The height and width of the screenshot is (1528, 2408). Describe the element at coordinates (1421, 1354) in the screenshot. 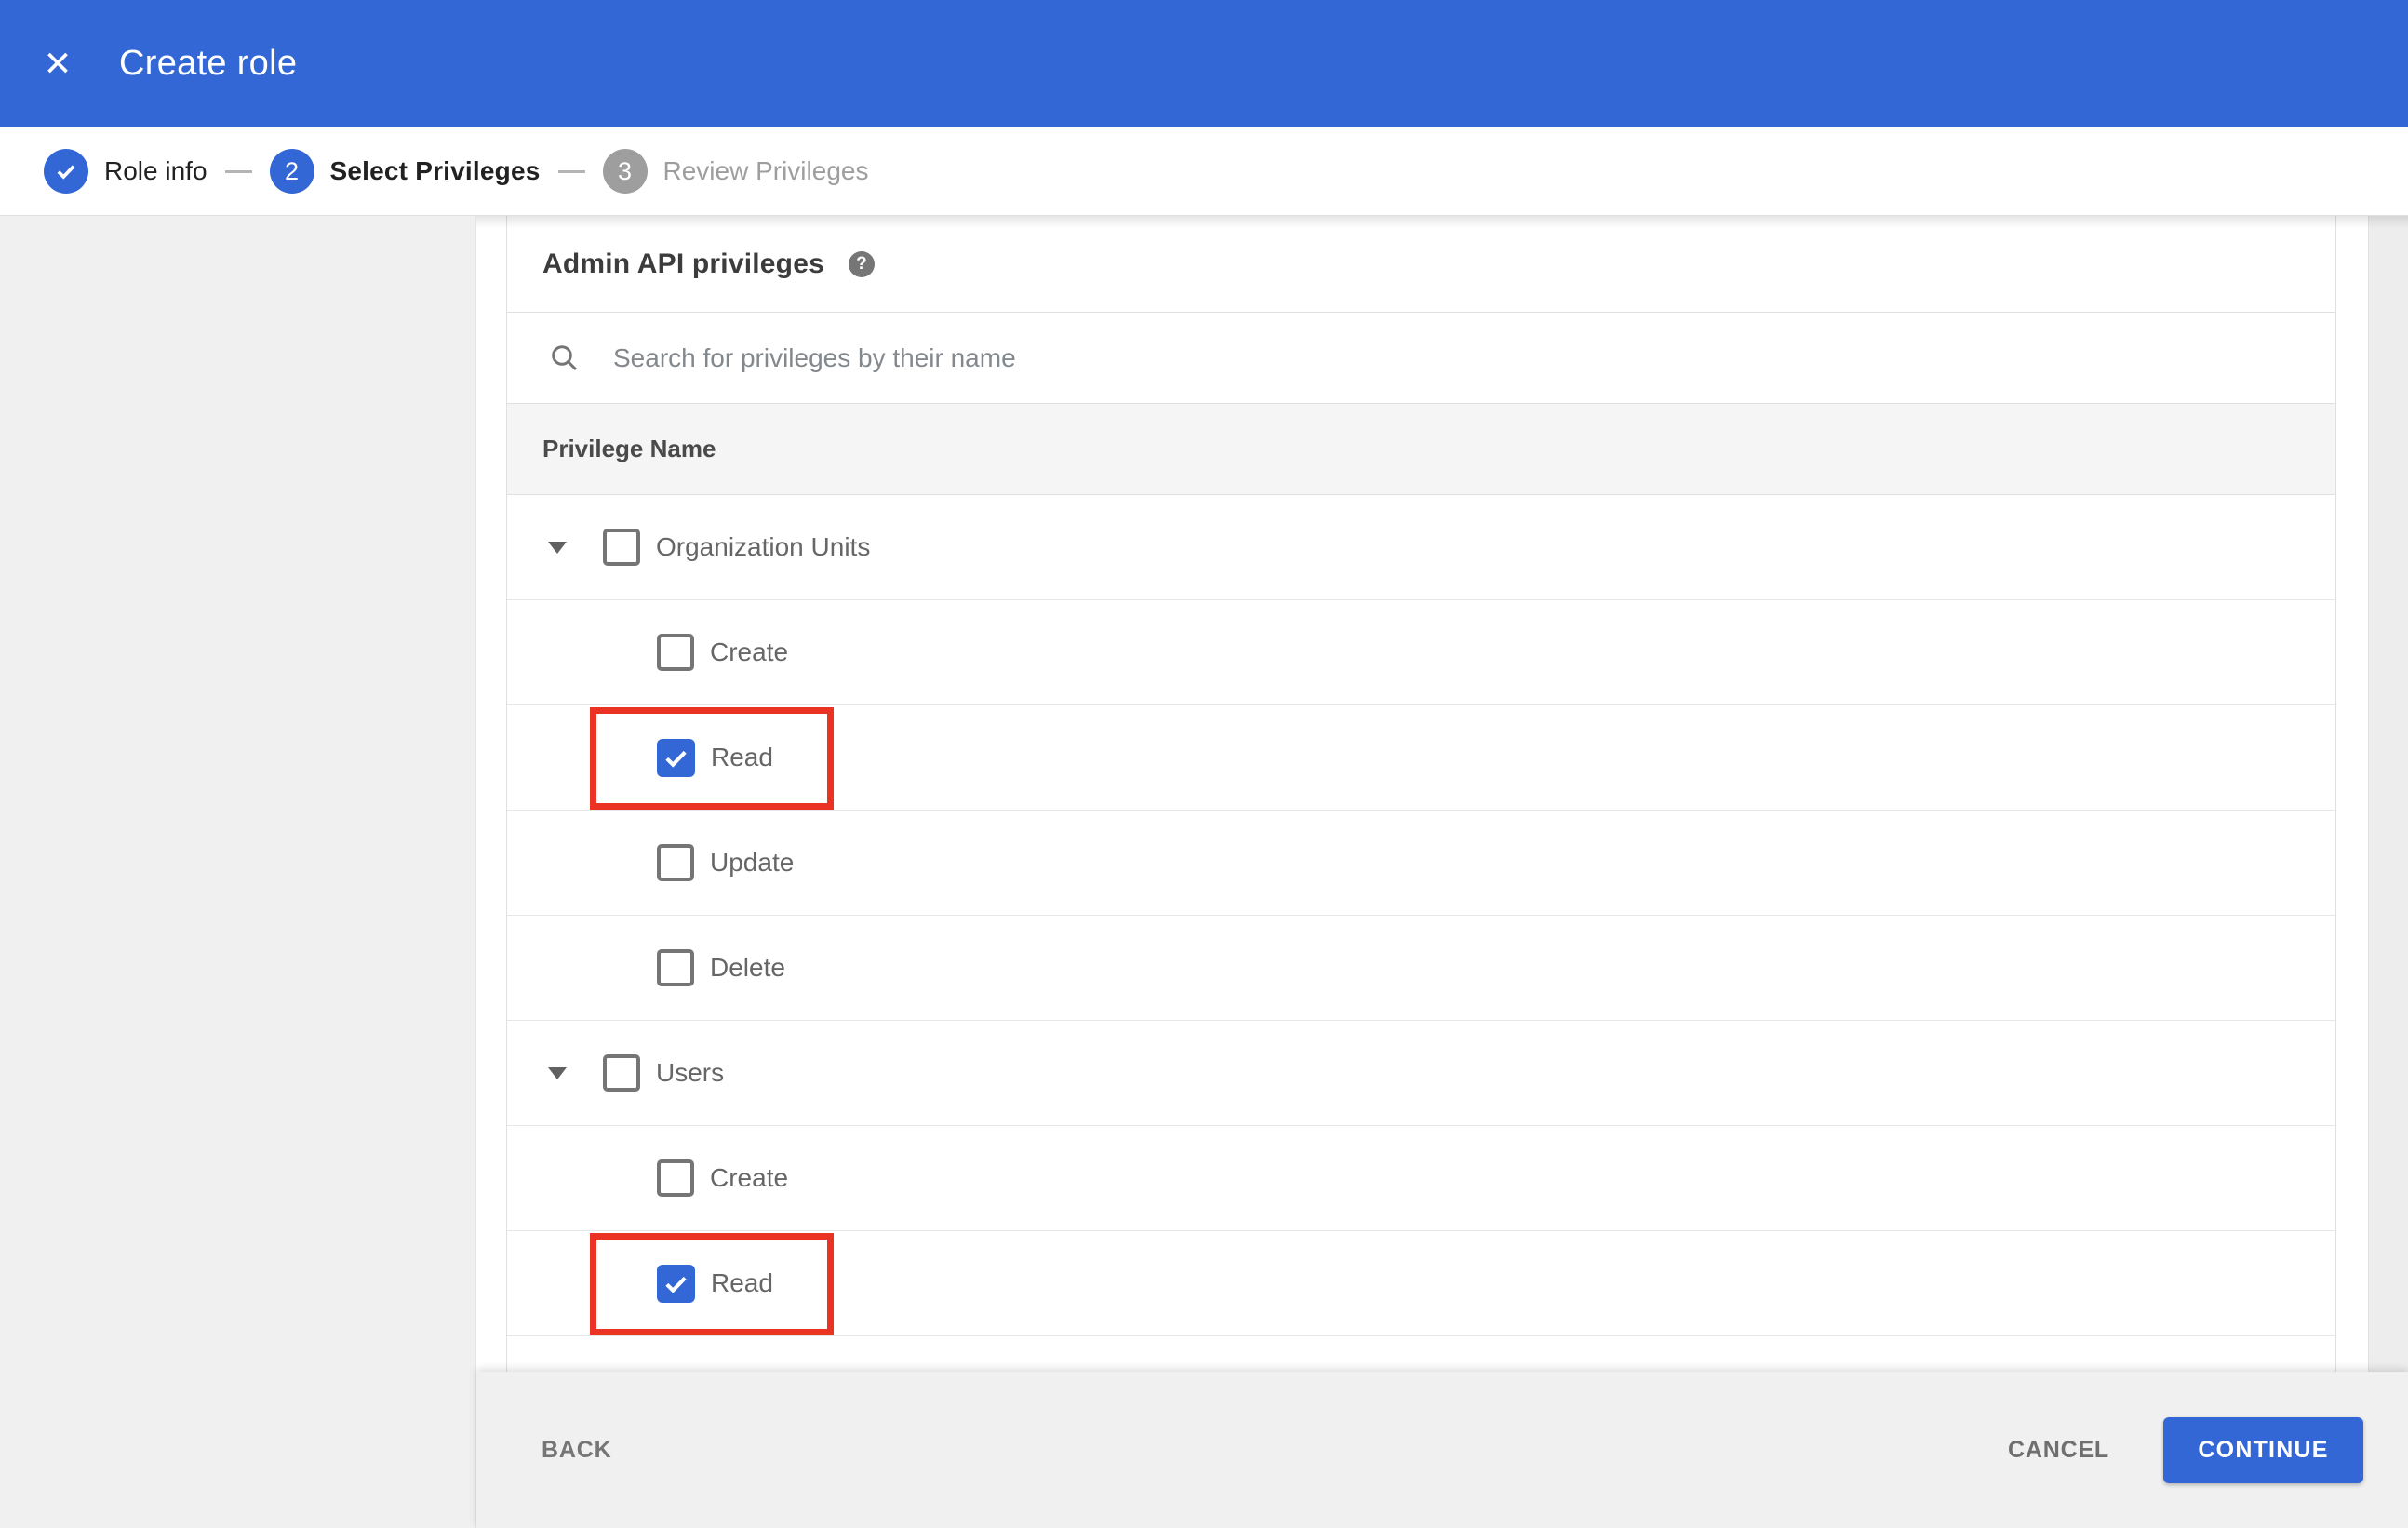

I see `partial-row` at that location.